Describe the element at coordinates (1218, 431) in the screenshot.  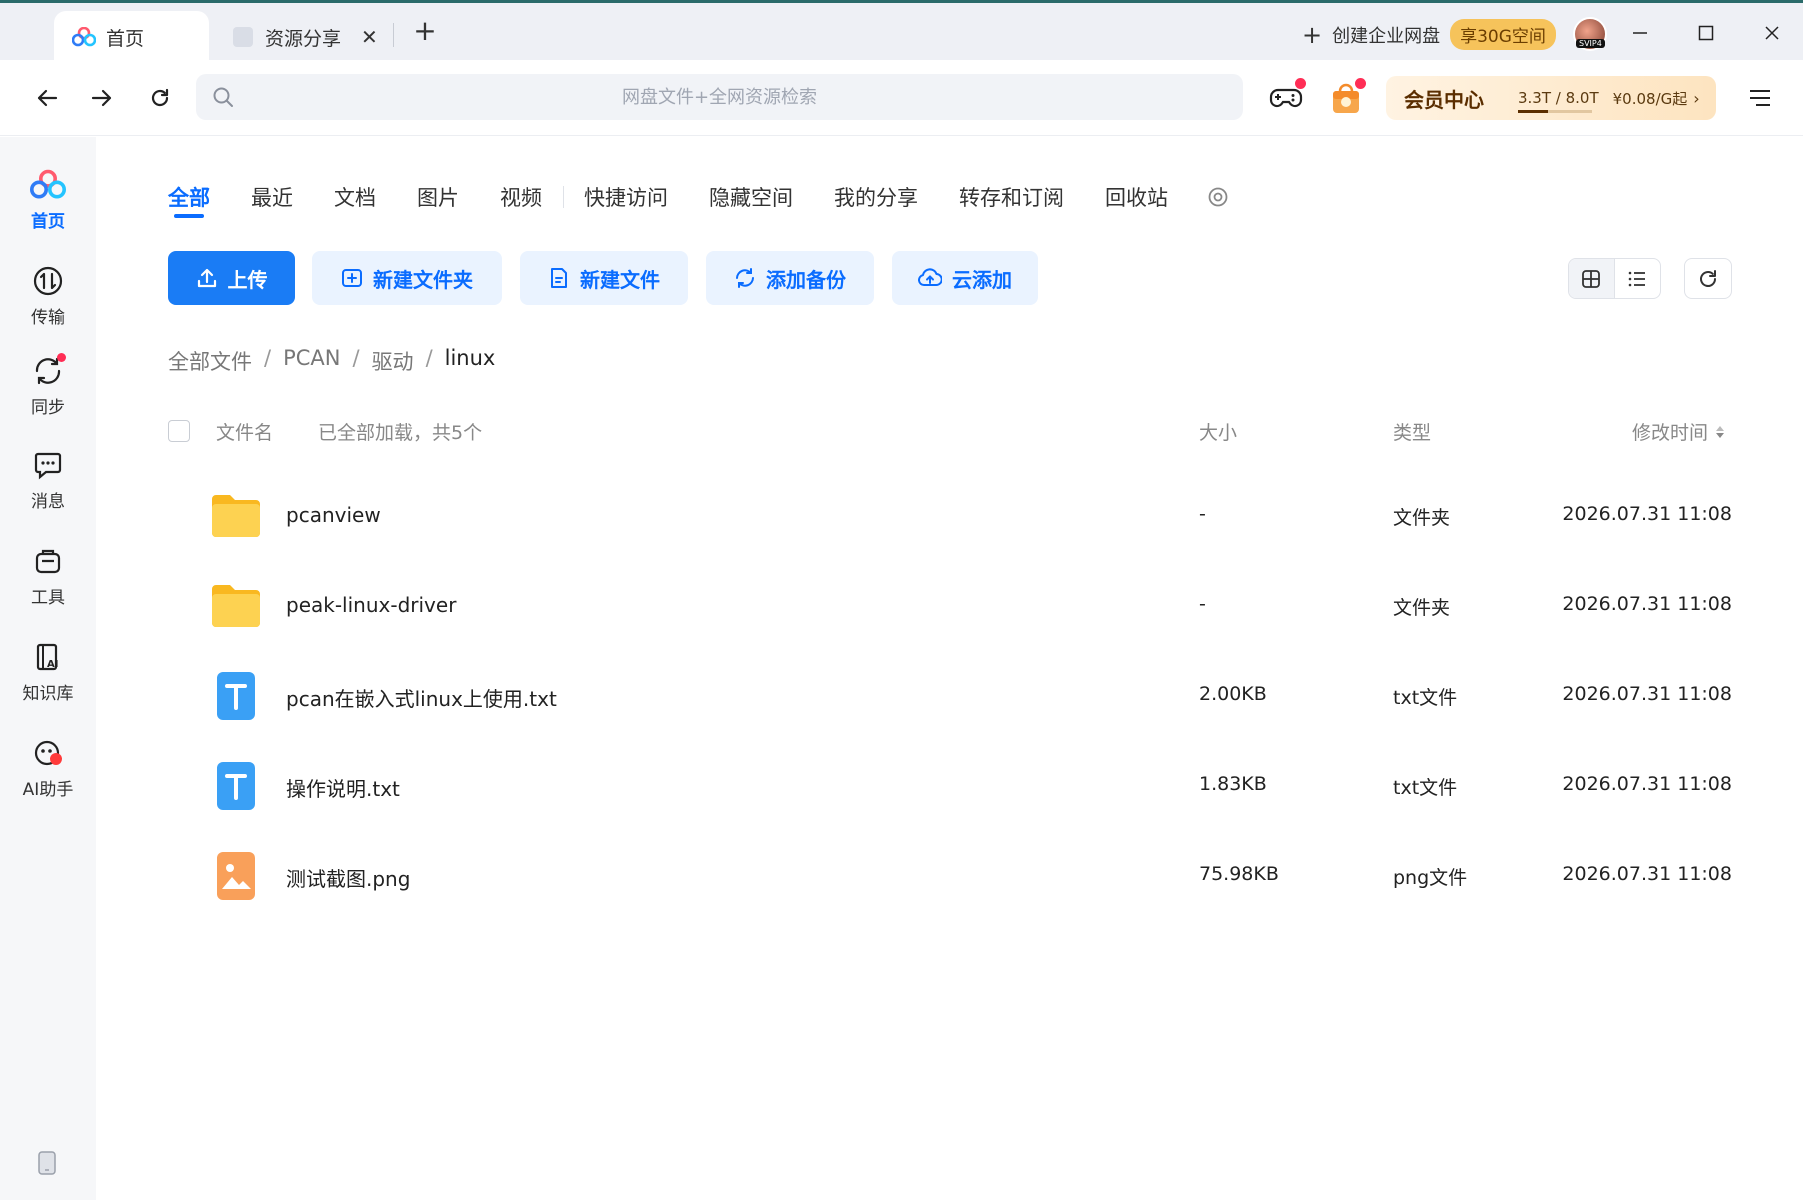
I see `column-header-size: 大小` at that location.